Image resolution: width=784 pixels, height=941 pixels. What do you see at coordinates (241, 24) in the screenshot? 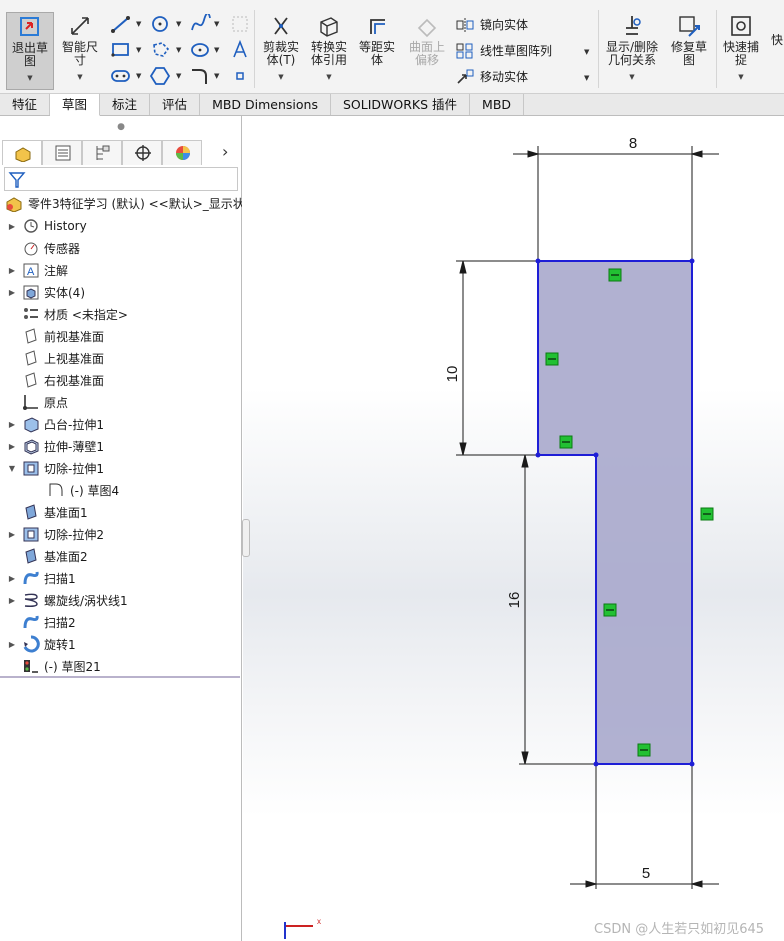
I see `point-grid-icon` at bounding box center [241, 24].